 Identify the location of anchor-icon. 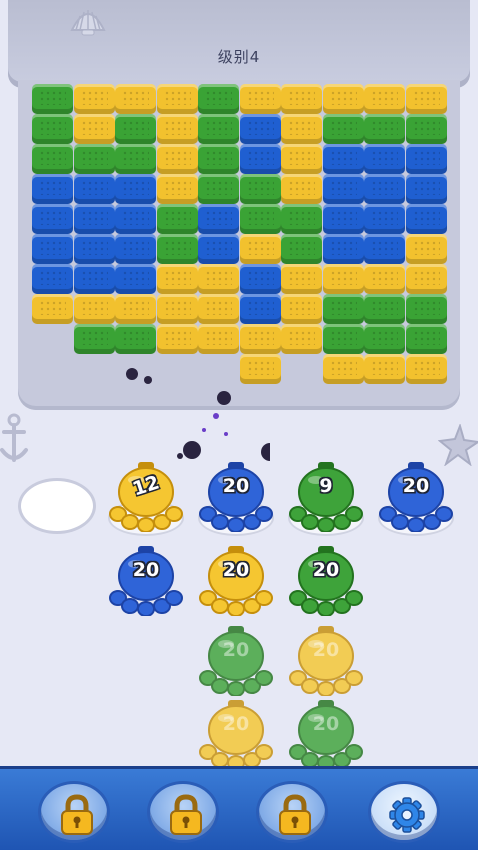
(14, 437).